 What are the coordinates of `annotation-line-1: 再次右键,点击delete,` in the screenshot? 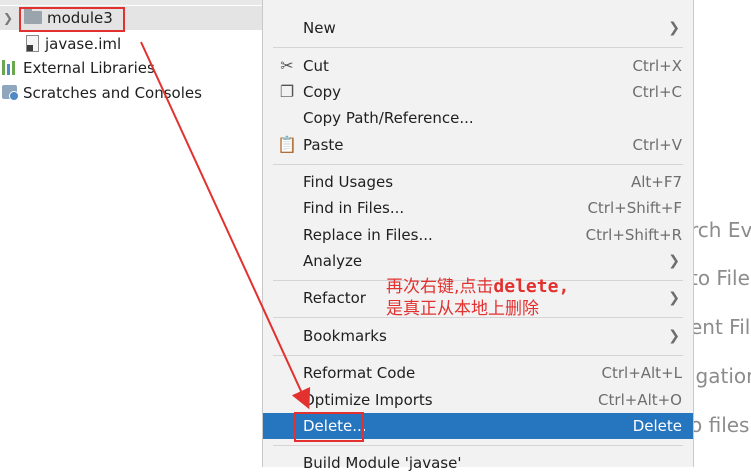 It's located at (478, 286).